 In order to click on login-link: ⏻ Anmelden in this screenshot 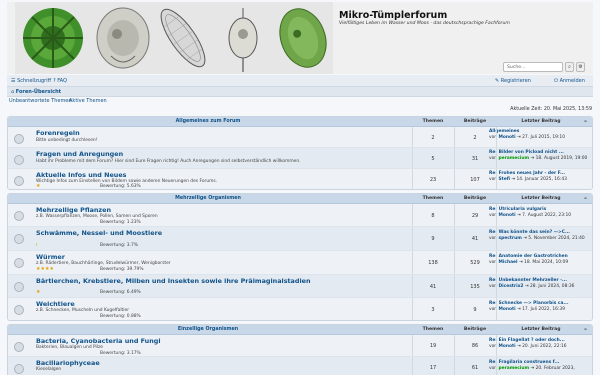, I will do `click(569, 81)`.